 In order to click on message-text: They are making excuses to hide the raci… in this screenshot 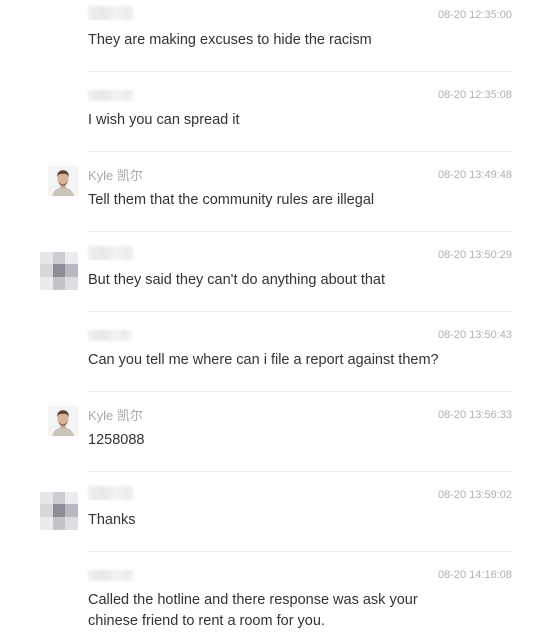, I will do `click(230, 40)`.